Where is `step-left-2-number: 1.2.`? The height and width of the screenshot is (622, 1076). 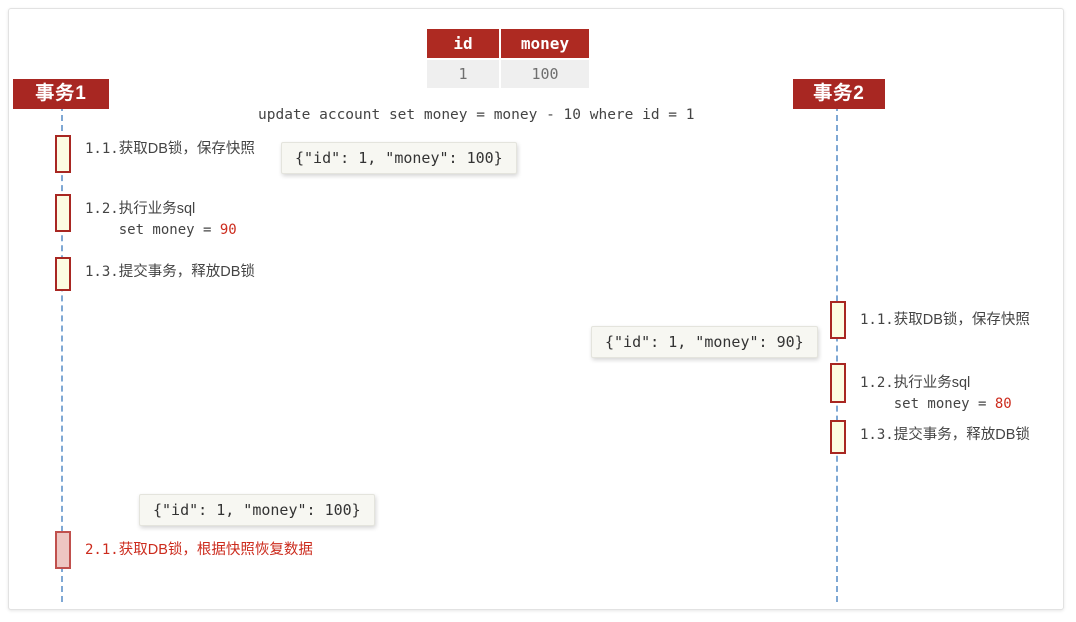 step-left-2-number: 1.2. is located at coordinates (102, 209).